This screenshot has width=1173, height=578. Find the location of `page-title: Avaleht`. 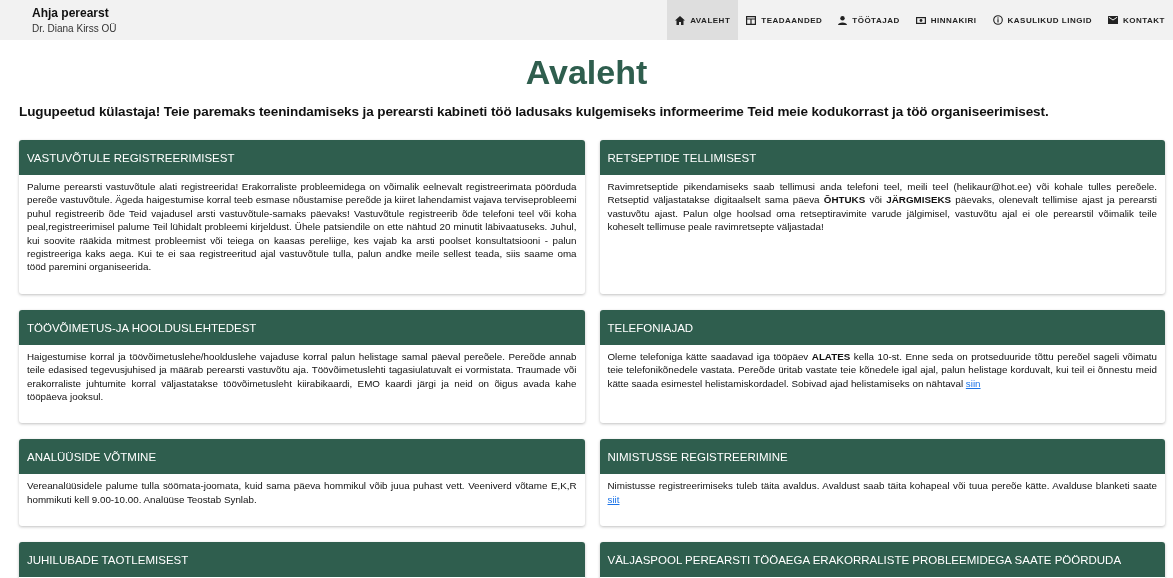

page-title: Avaleht is located at coordinates (586, 72).